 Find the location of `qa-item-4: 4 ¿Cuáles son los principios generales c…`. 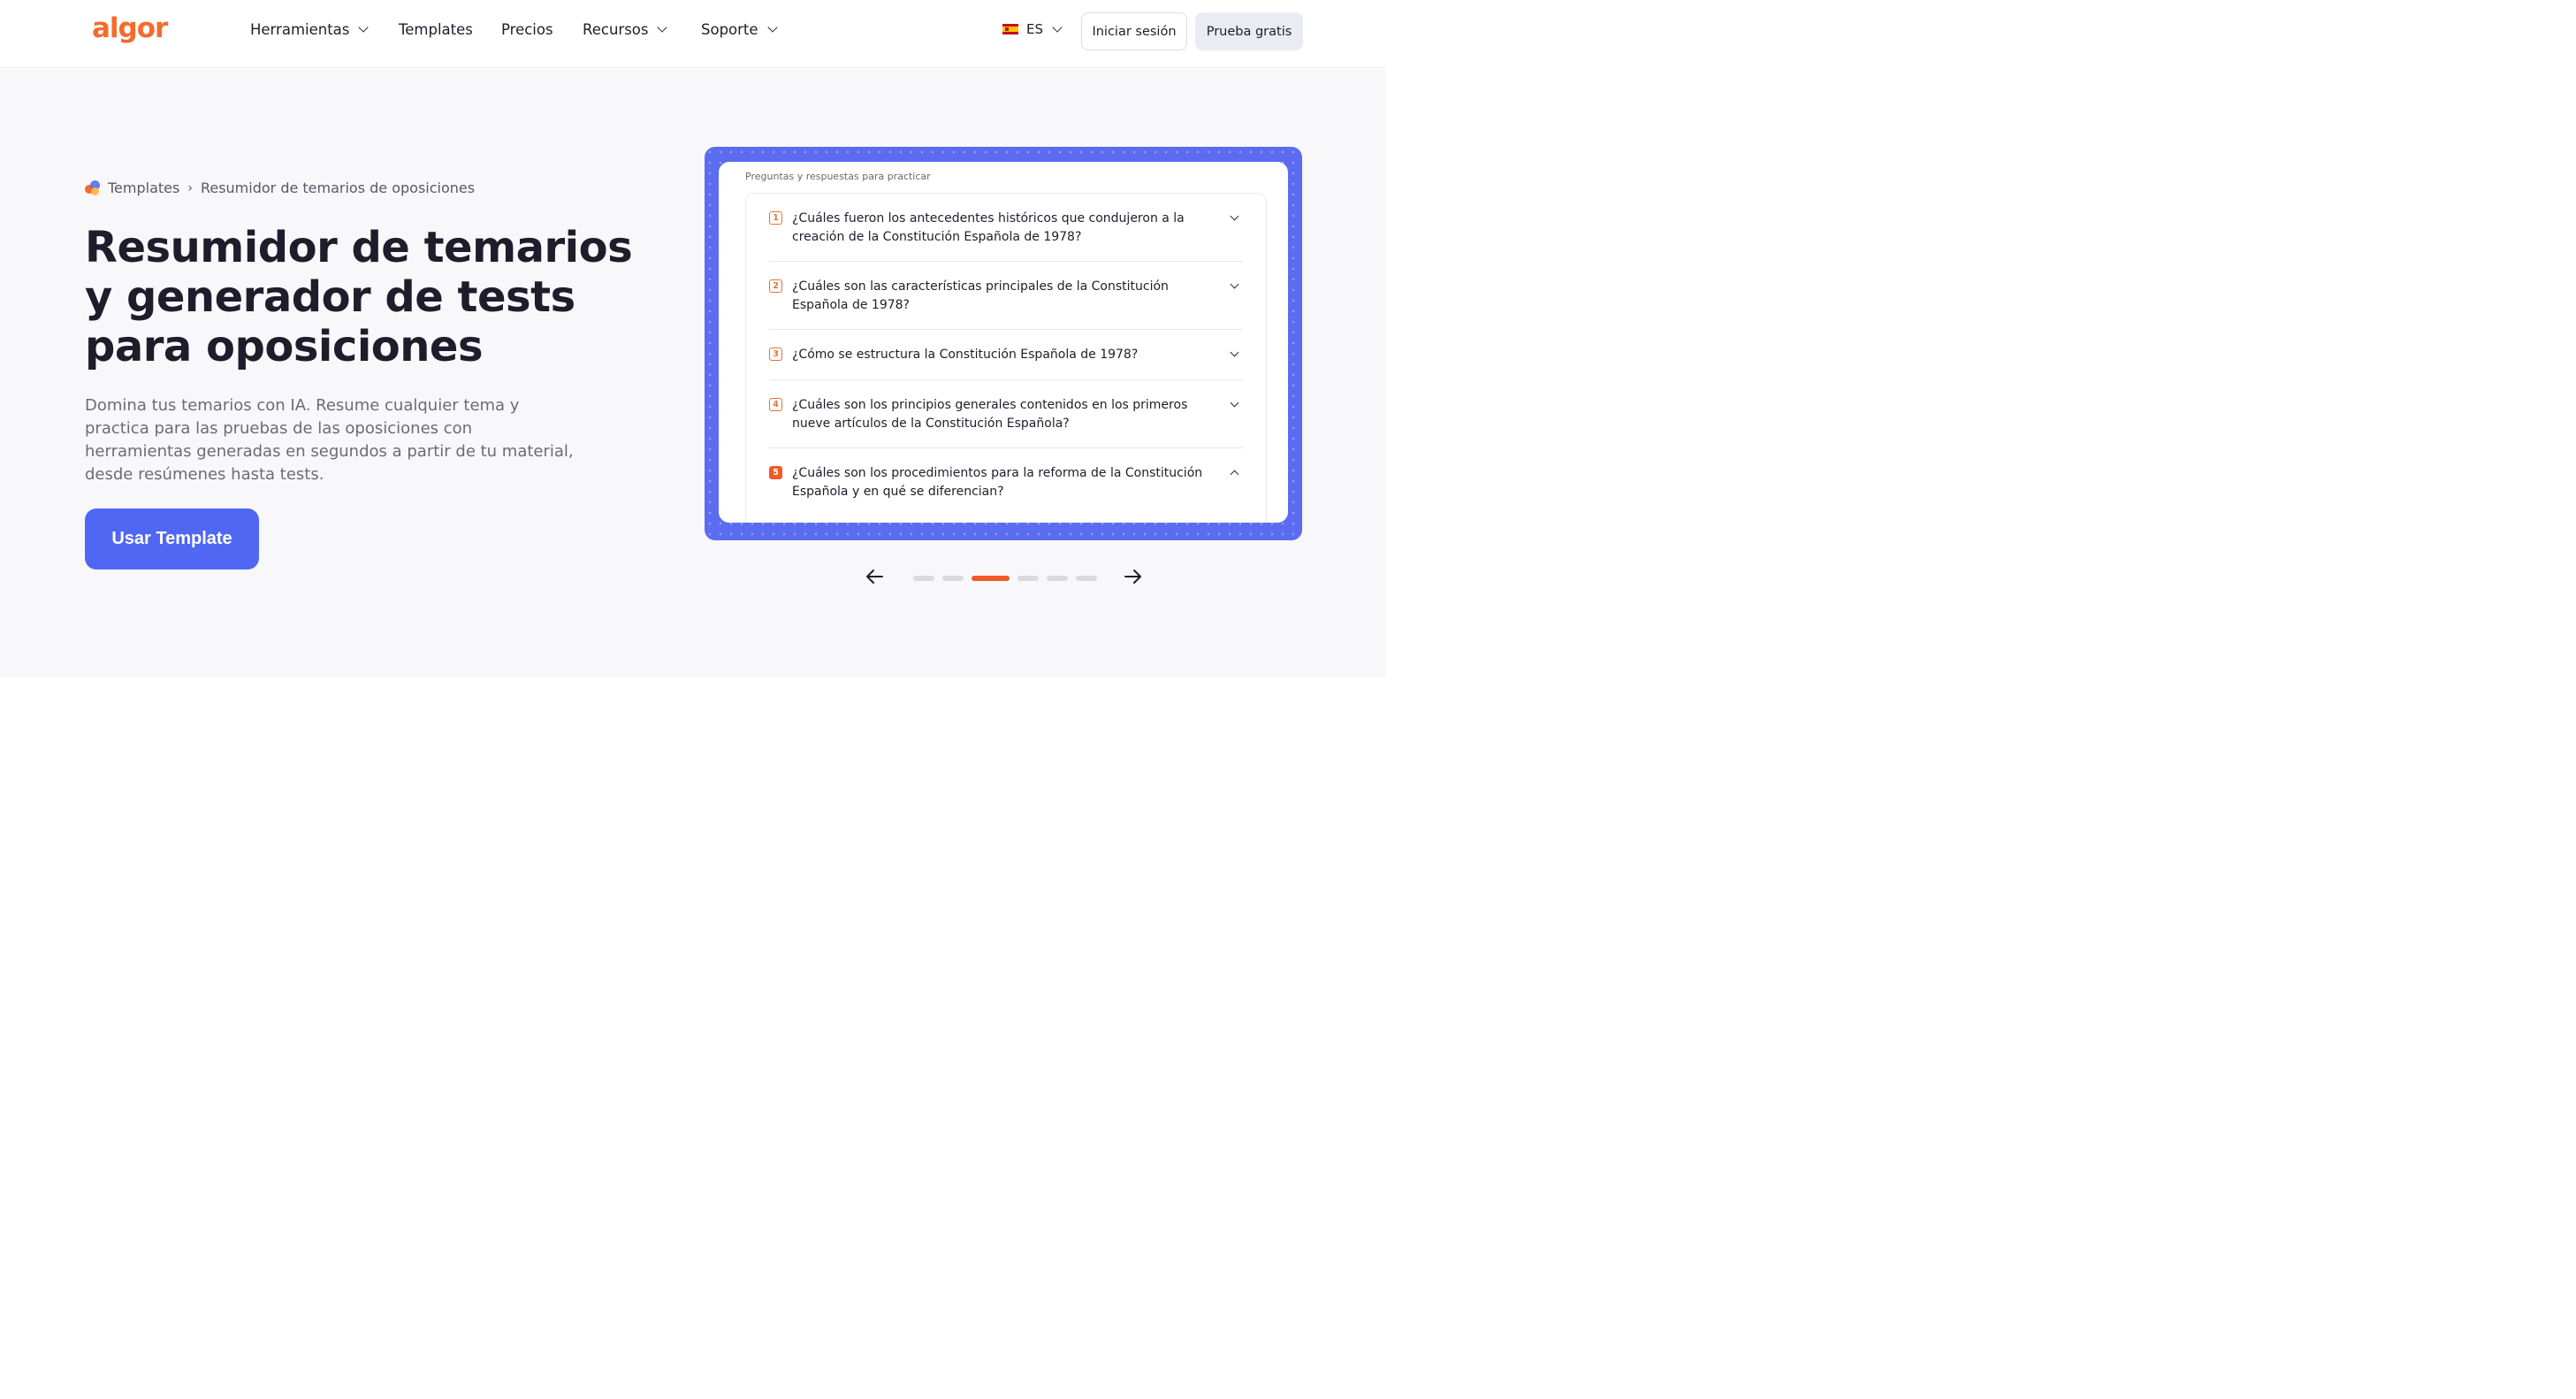

qa-item-4: 4 ¿Cuáles son los principios generales c… is located at coordinates (1006, 423).